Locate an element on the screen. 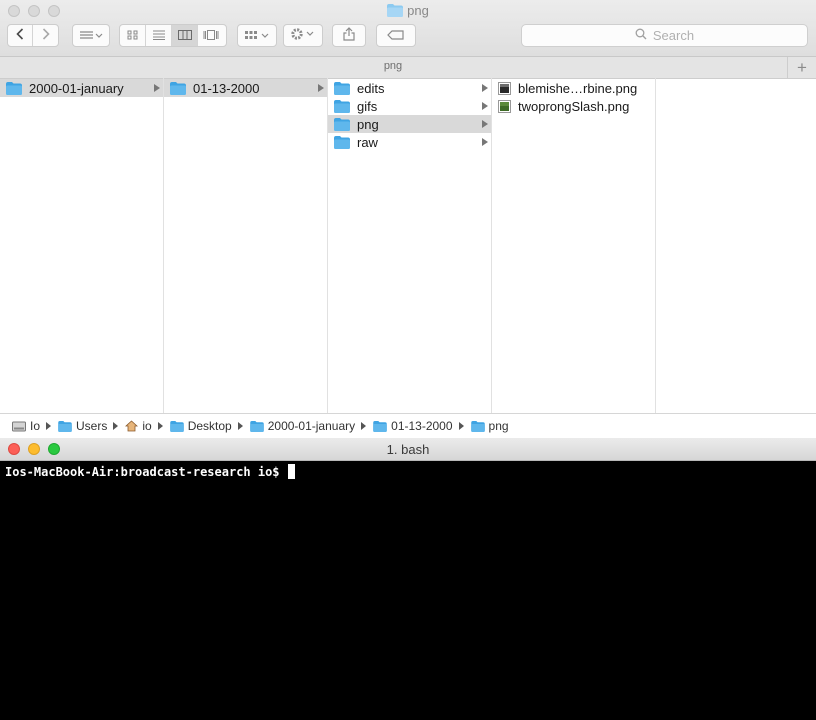  tags-button is located at coordinates (396, 35).